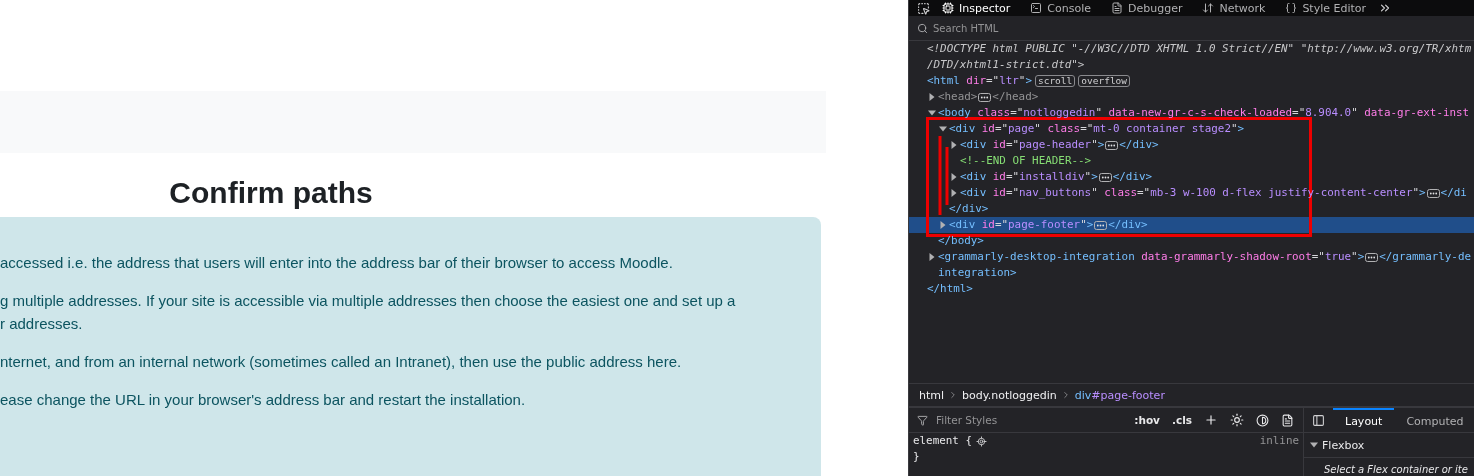 The image size is (1474, 476). What do you see at coordinates (981, 441) in the screenshot?
I see `crosshair-icon` at bounding box center [981, 441].